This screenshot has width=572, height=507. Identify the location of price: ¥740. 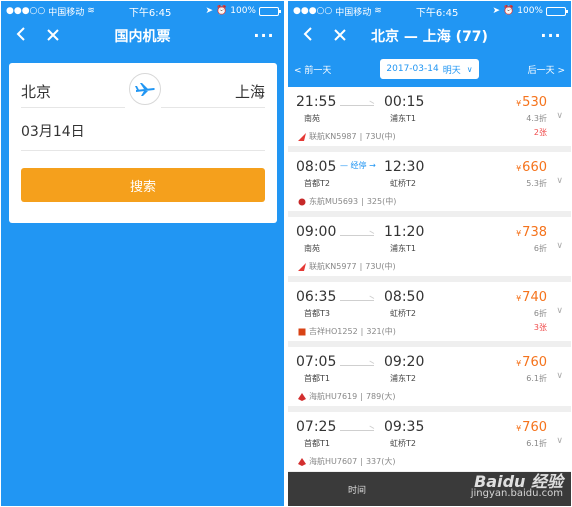
(531, 297).